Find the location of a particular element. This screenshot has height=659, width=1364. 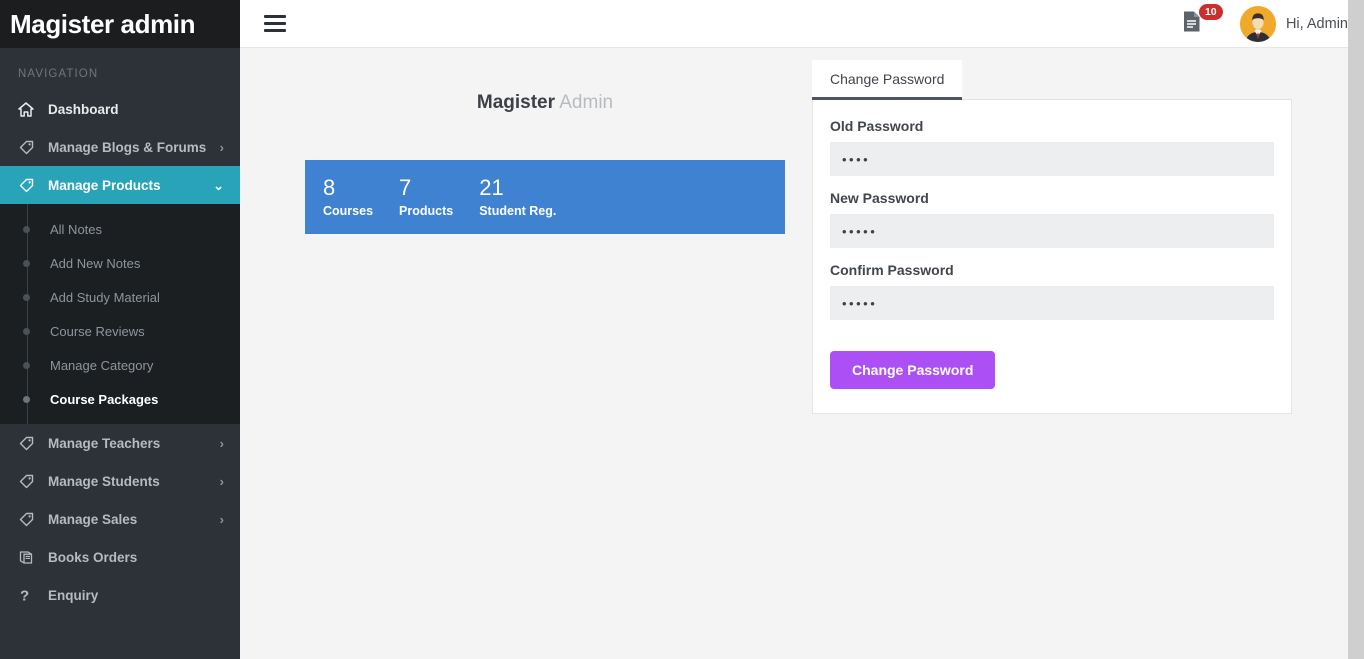

sidebar-item-label: Manage Sales is located at coordinates (93, 519).